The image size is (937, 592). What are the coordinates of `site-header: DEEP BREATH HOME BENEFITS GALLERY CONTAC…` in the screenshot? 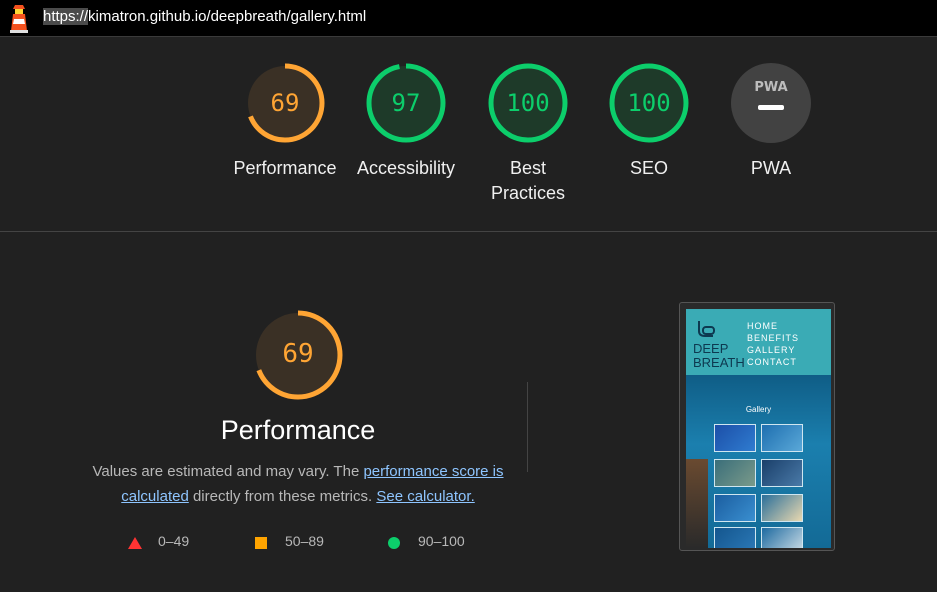 It's located at (758, 342).